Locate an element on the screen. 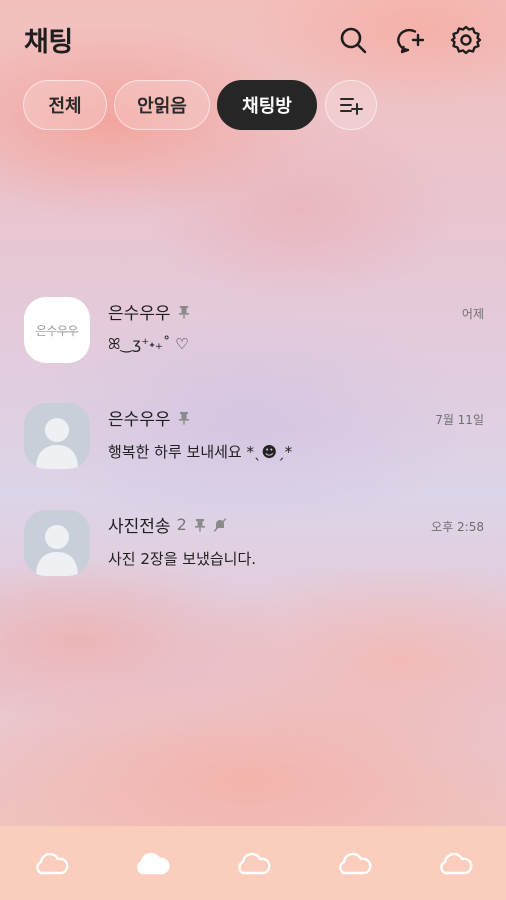 The width and height of the screenshot is (506, 900). chat-time: 오후 2:58 is located at coordinates (457, 527).